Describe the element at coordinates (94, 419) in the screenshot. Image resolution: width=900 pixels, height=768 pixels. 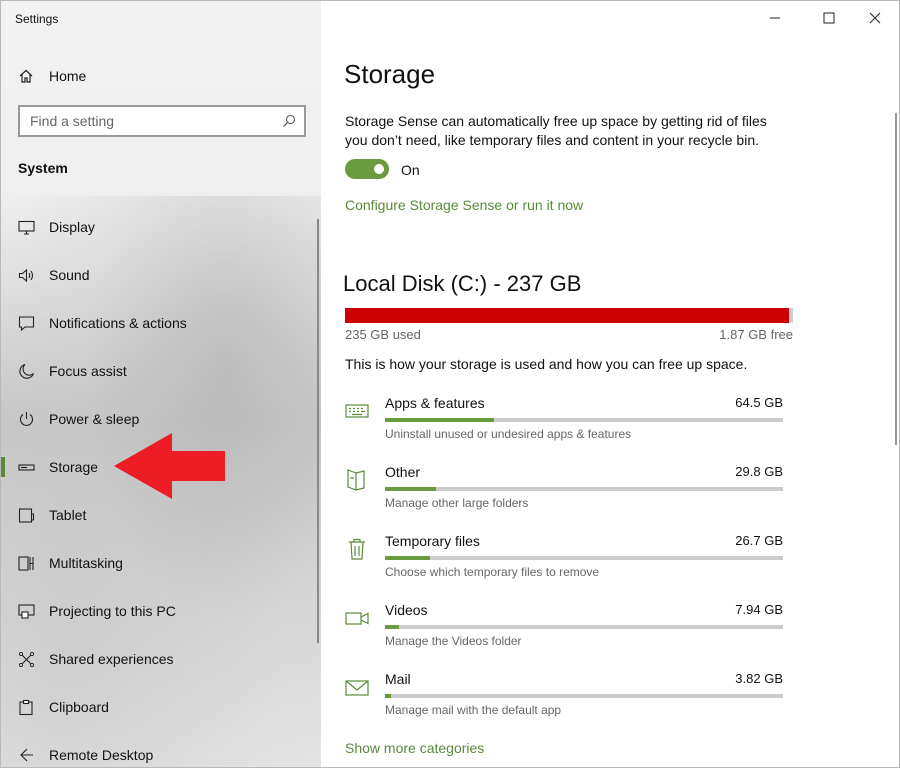
I see `sidebar-item-label: Power & sleep` at that location.